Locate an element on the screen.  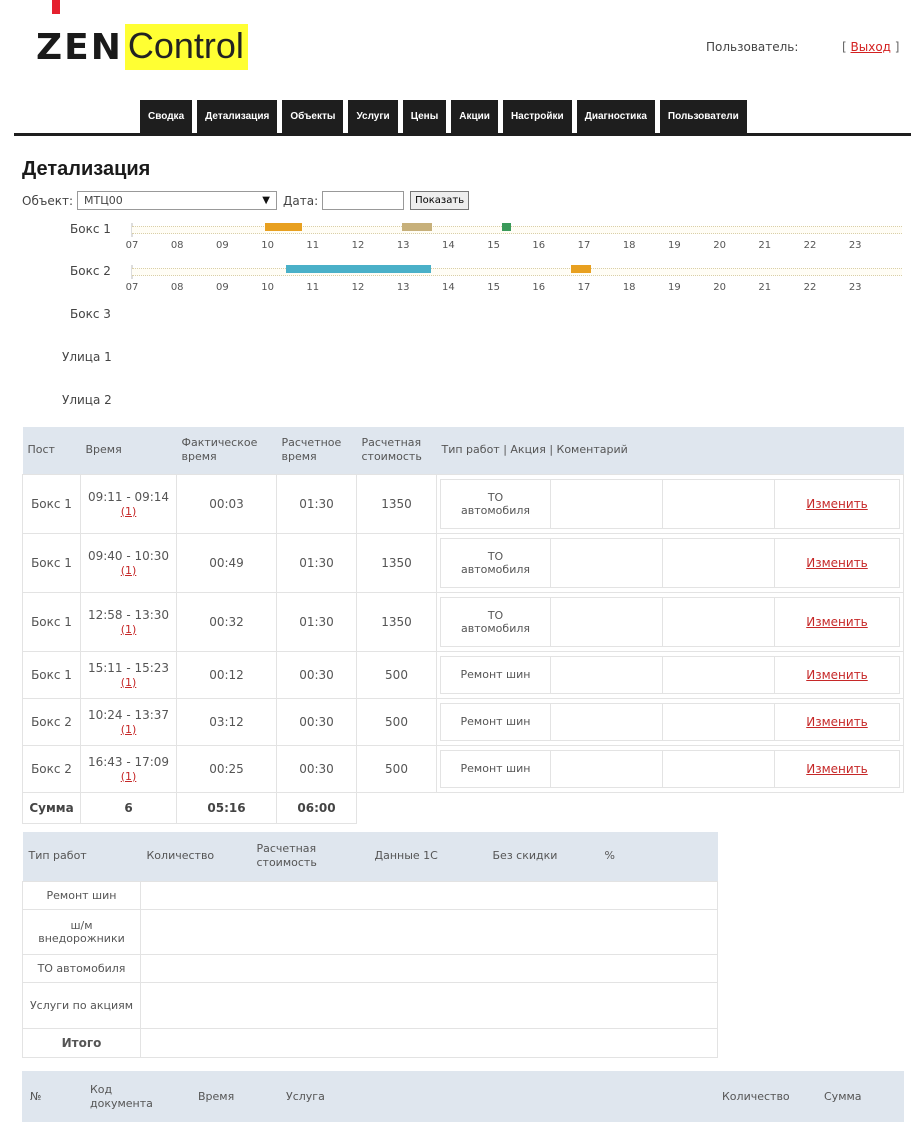
tab-settings: Настройки is located at coordinates (537, 116).